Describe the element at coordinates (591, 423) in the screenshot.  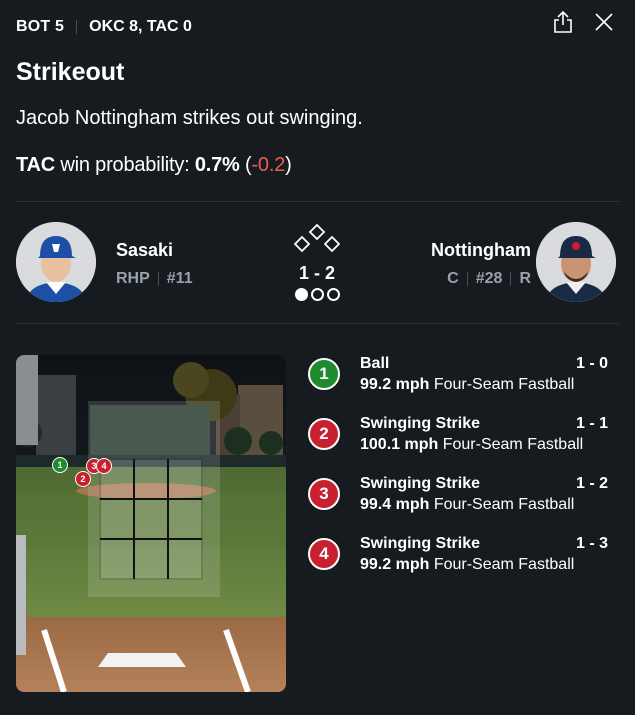
I see `pitch-count: 1 - 1` at that location.